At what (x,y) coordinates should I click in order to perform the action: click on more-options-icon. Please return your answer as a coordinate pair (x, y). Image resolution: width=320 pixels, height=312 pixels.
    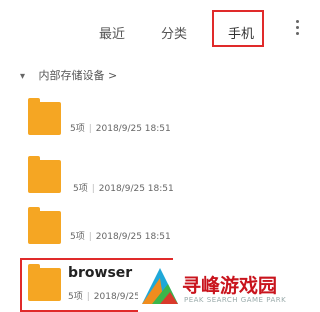
    Looking at the image, I should click on (298, 29).